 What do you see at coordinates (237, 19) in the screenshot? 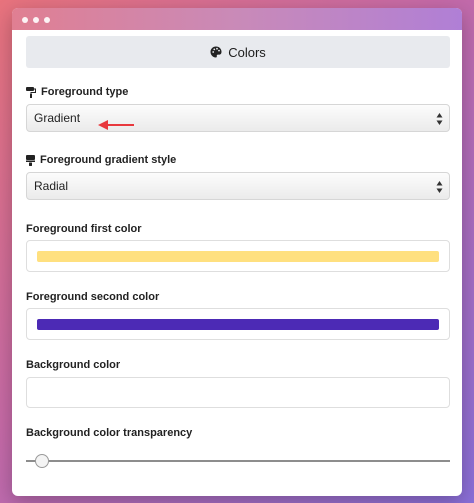
I see `title-bar` at bounding box center [237, 19].